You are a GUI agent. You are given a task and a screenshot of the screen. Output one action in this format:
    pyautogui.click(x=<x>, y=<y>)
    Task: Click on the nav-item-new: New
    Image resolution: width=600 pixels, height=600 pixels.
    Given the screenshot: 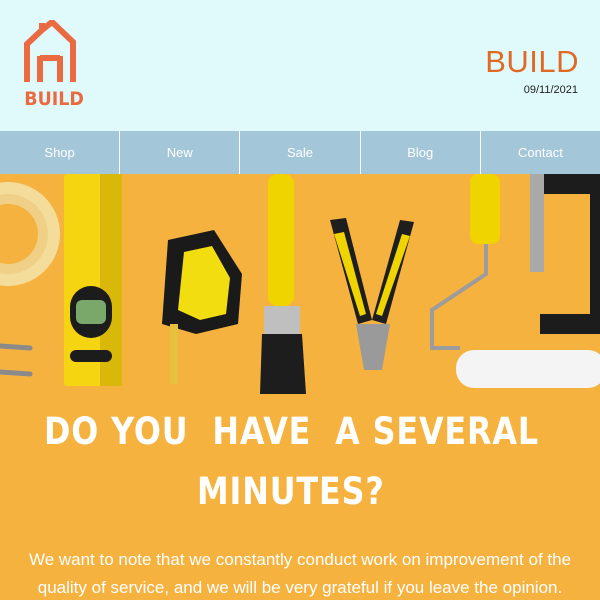 What is the action you would take?
    pyautogui.click(x=180, y=152)
    